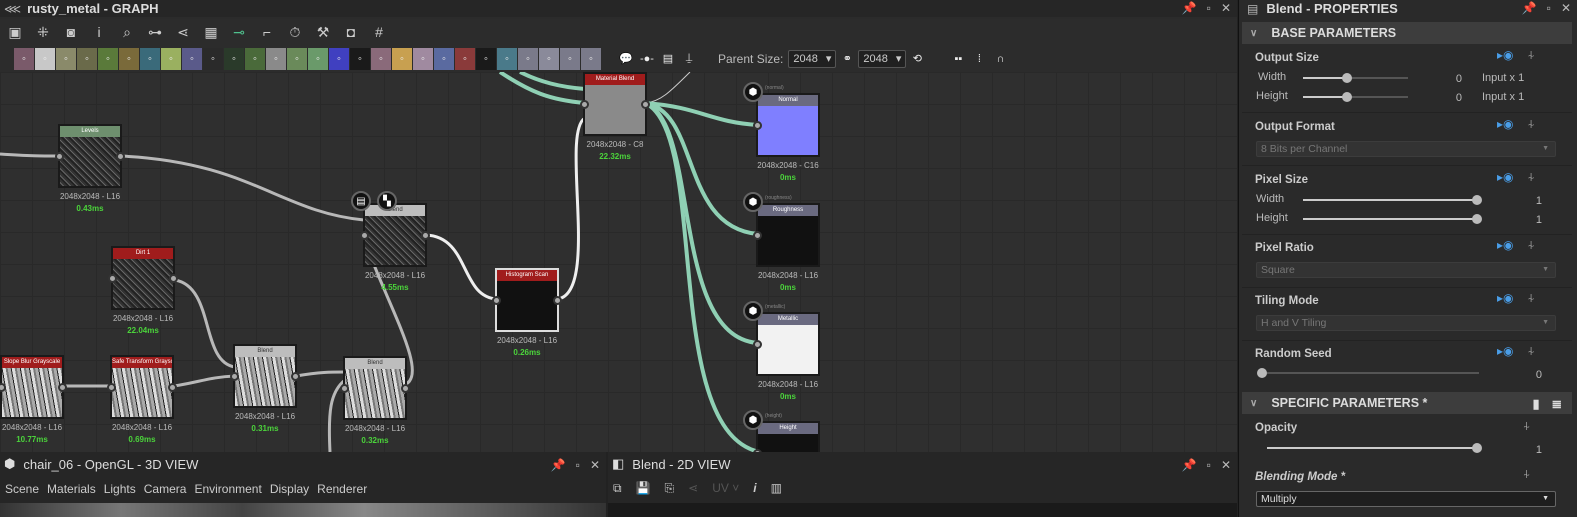  What do you see at coordinates (693, 488) in the screenshot?
I see `share-icon: ⋖` at bounding box center [693, 488].